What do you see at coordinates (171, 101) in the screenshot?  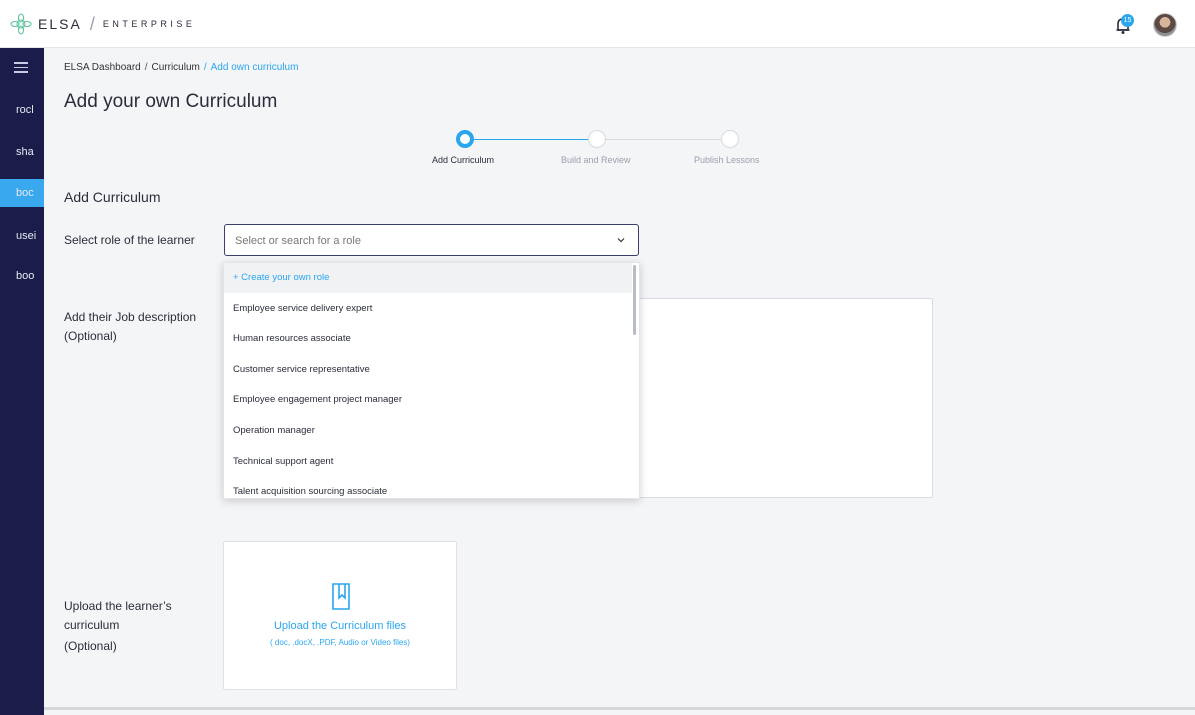 I see `page-title: Add your own Curriculum` at bounding box center [171, 101].